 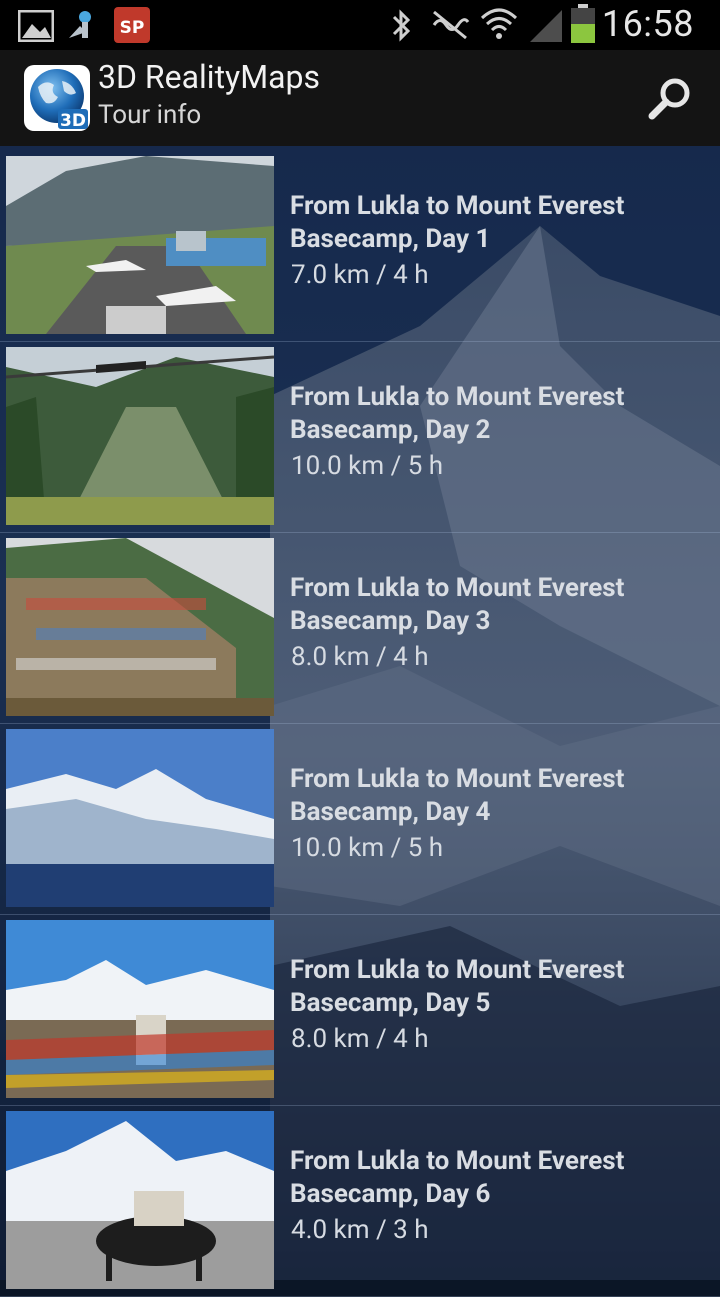 What do you see at coordinates (73, 121) in the screenshot?
I see `svg-text: 3D` at bounding box center [73, 121].